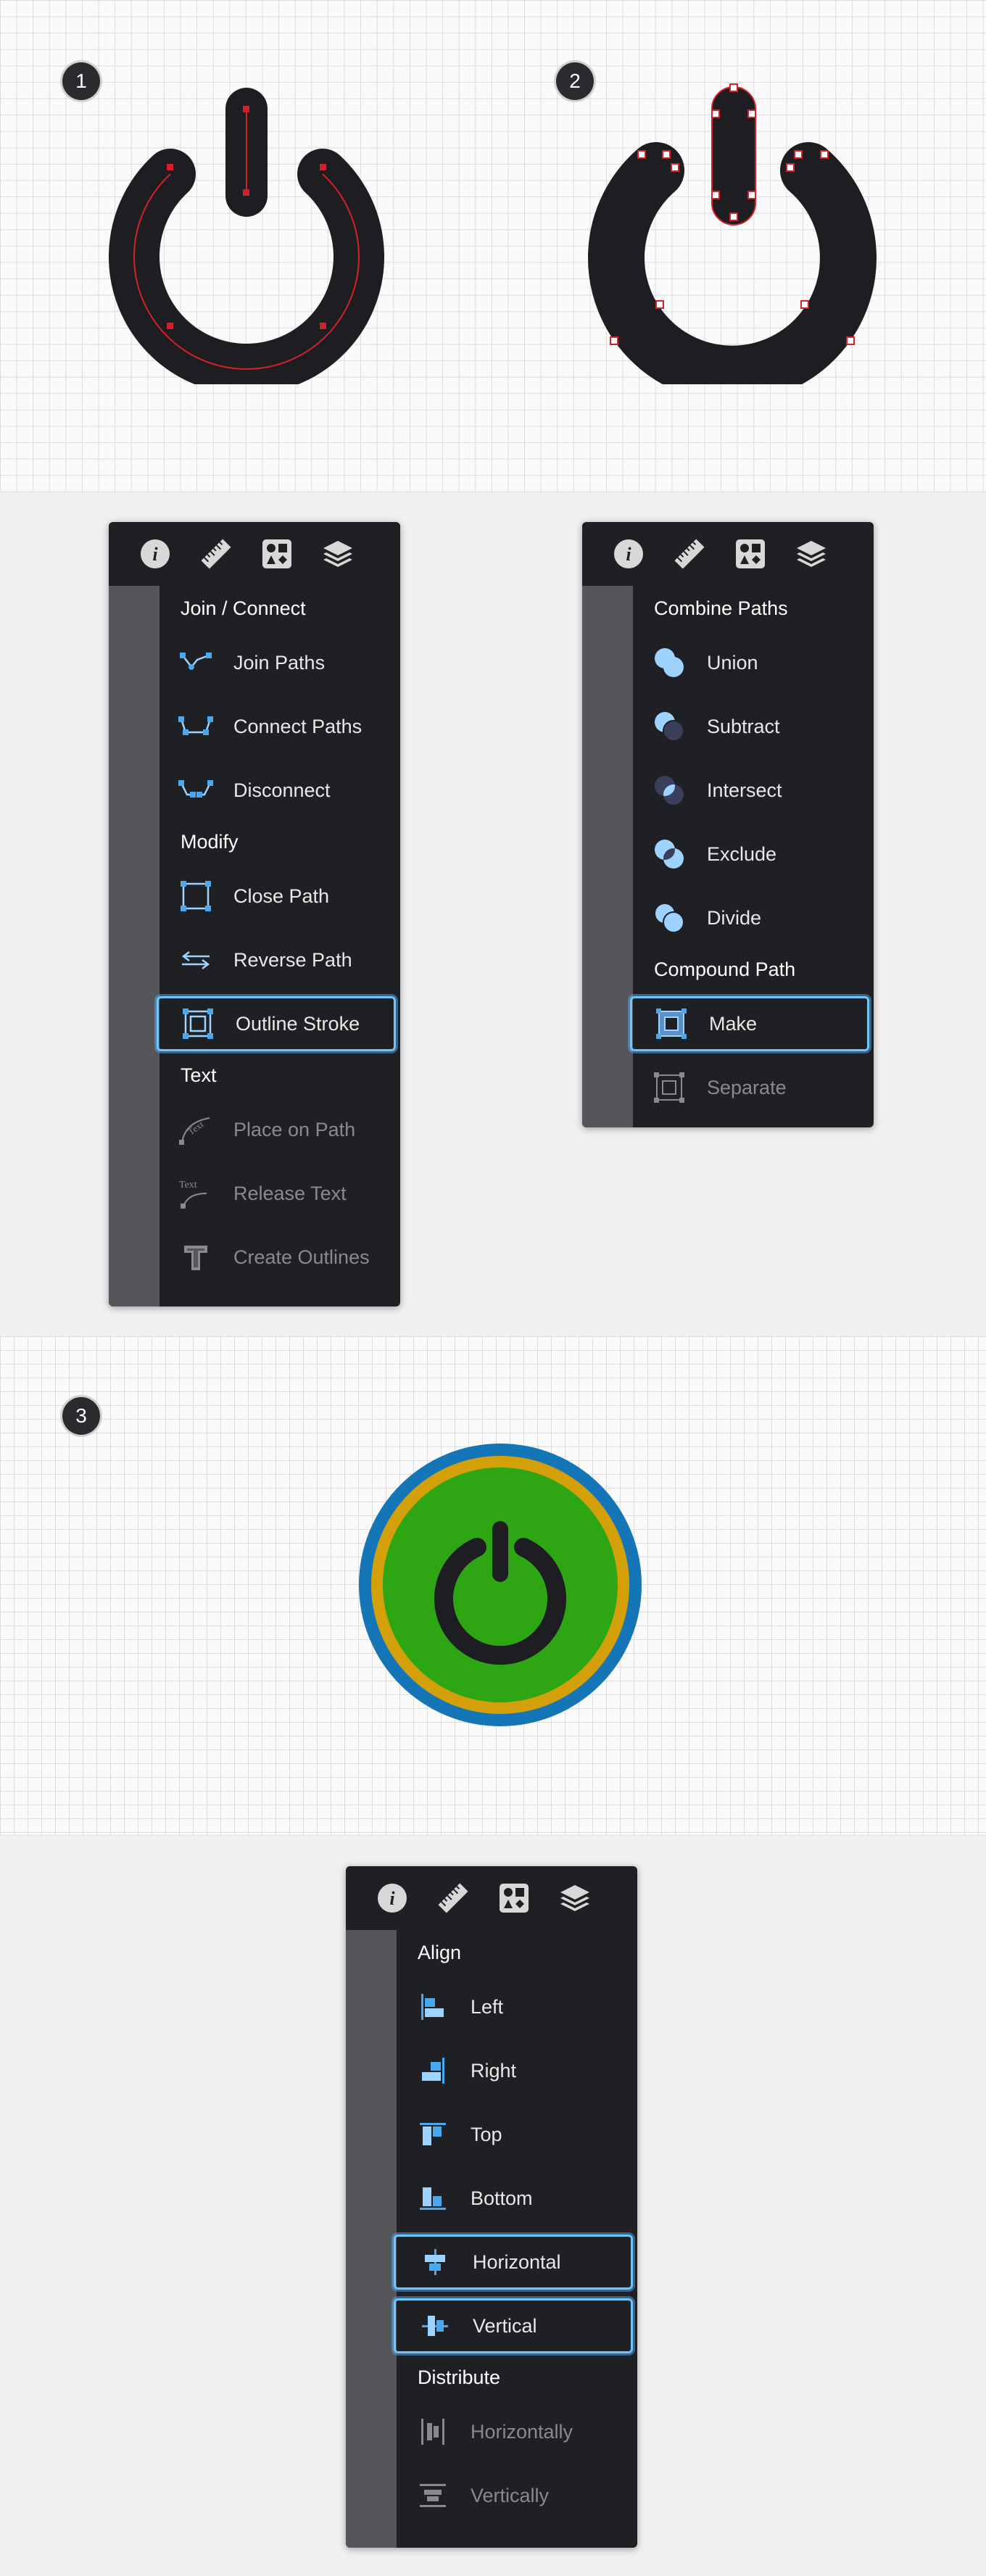  I want to click on menu-item-label: Intersect, so click(744, 790).